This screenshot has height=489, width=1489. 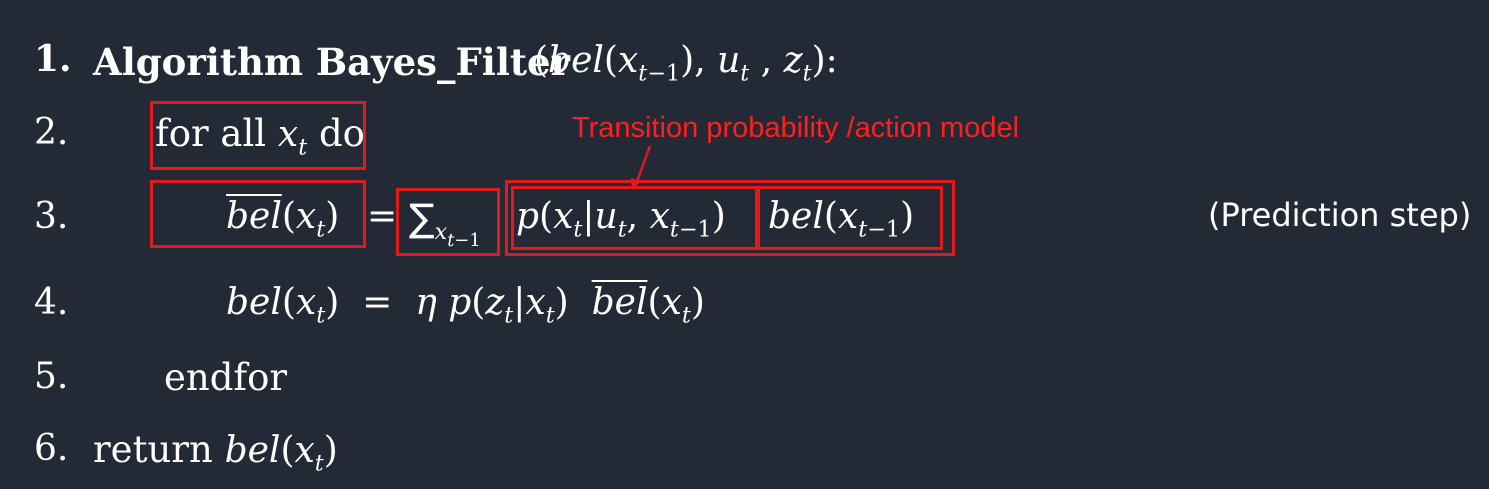 I want to click on highlight-box-summation, so click(x=448, y=222).